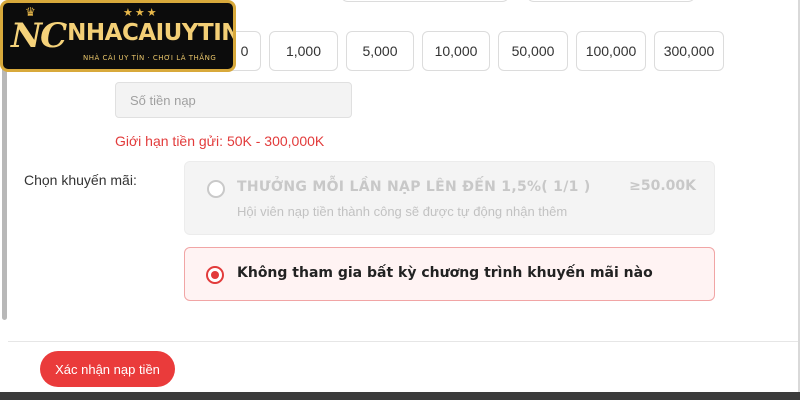 The height and width of the screenshot is (400, 800). What do you see at coordinates (414, 187) in the screenshot?
I see `promotion-title: THƯỞNG MỖI LẦN NẠP LÊN ĐẾN 1,5%( 1/1 )` at bounding box center [414, 187].